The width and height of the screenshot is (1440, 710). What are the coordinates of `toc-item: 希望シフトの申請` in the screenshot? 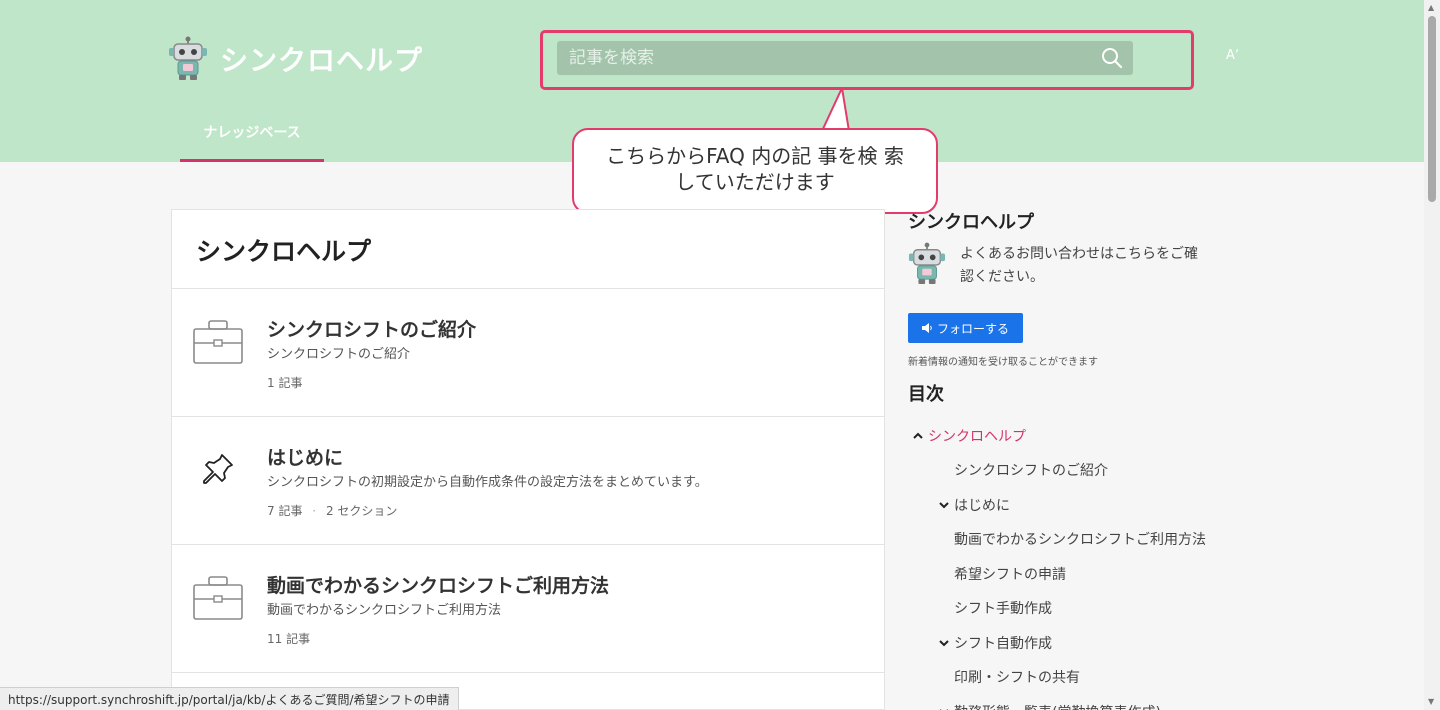 It's located at (1010, 574).